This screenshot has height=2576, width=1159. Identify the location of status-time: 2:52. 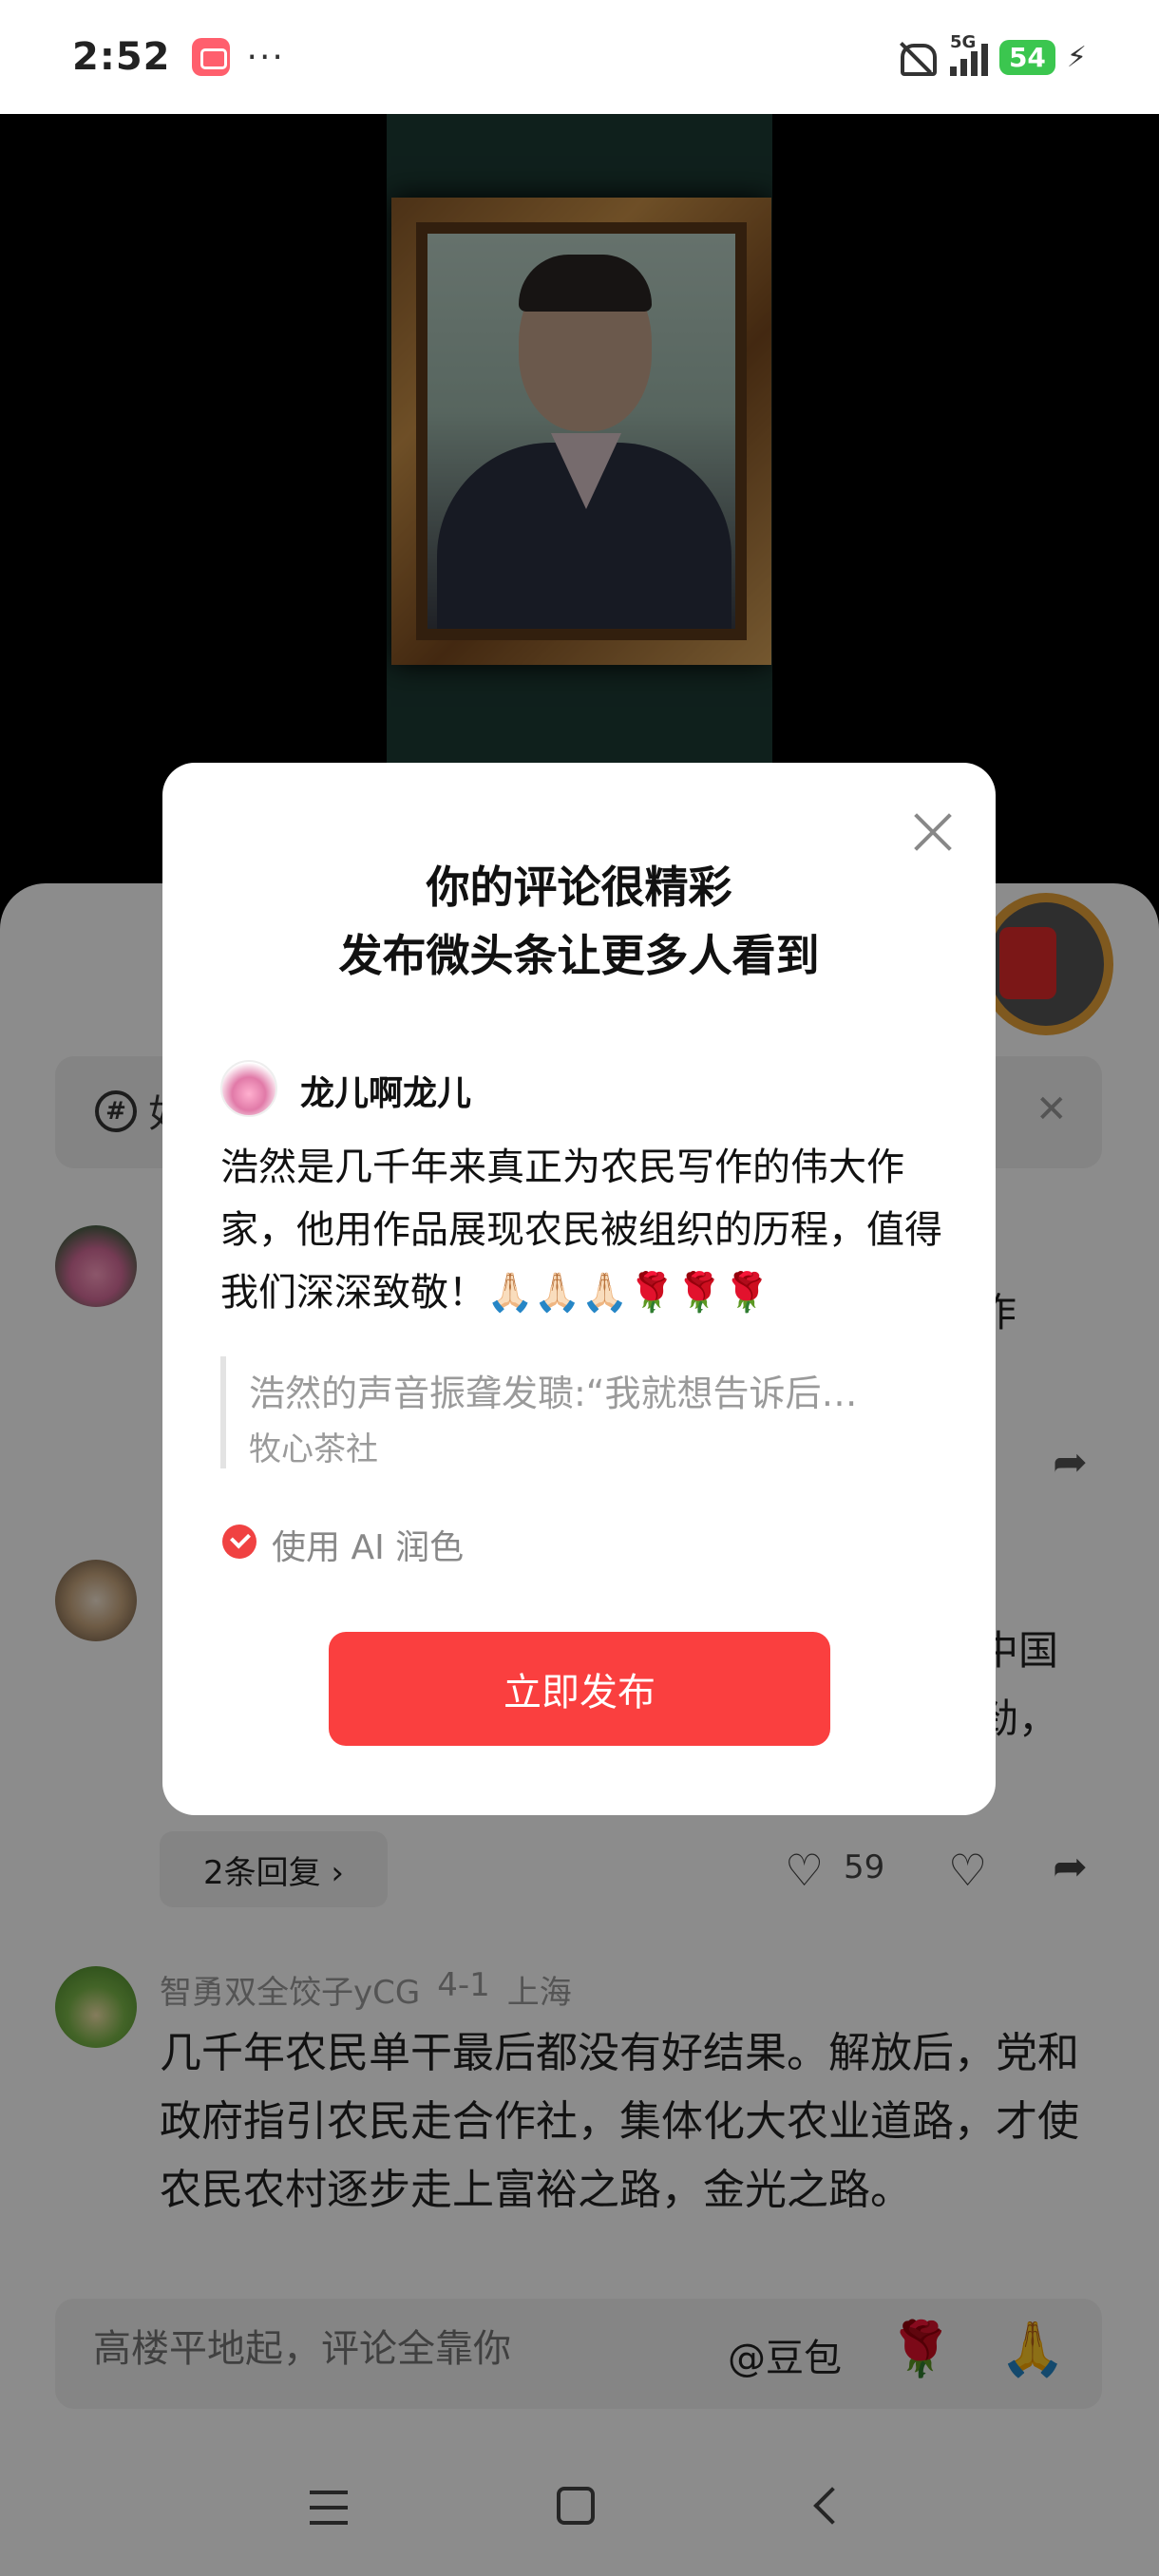
(121, 57).